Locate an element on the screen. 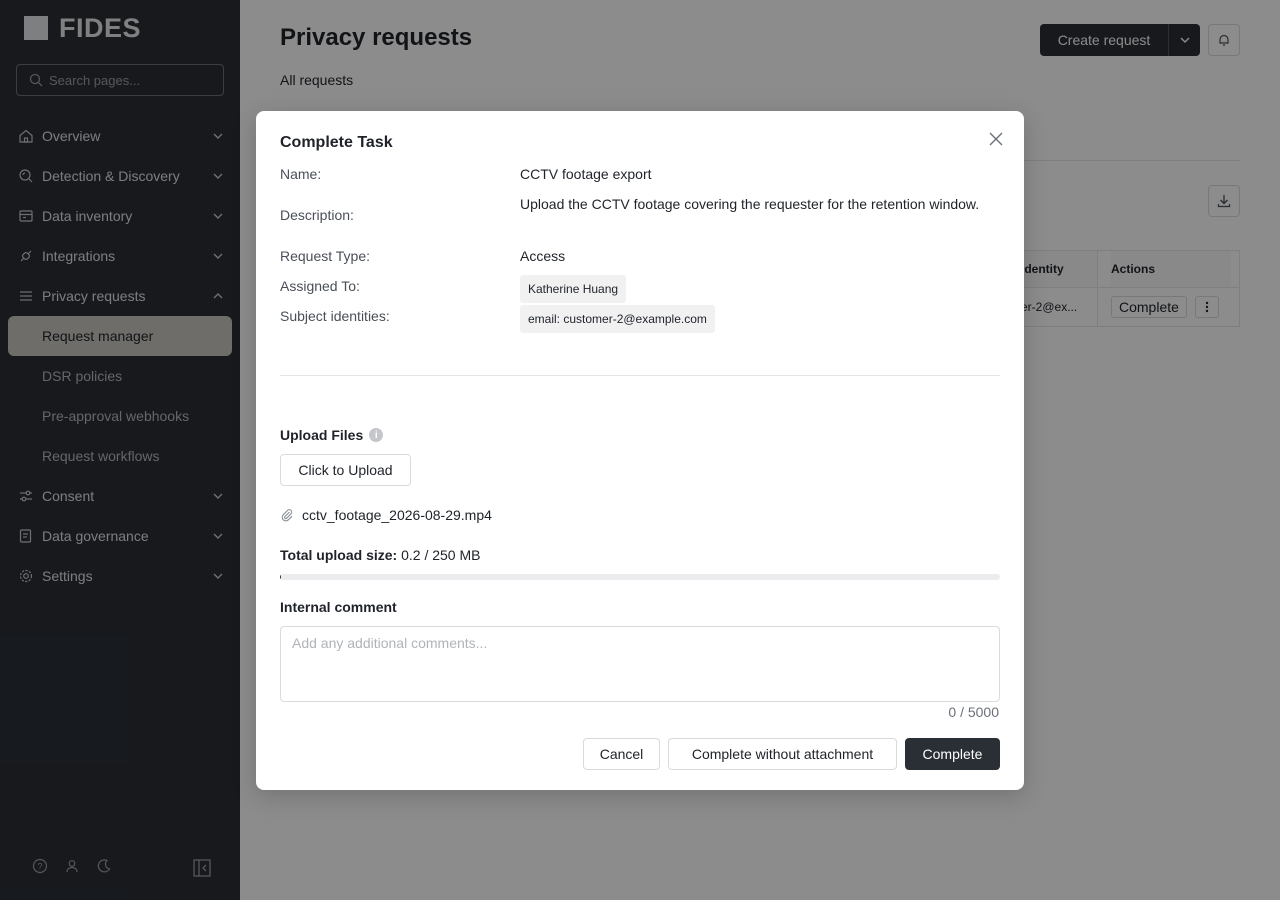  assignee-tag: Katherine Huang is located at coordinates (573, 289).